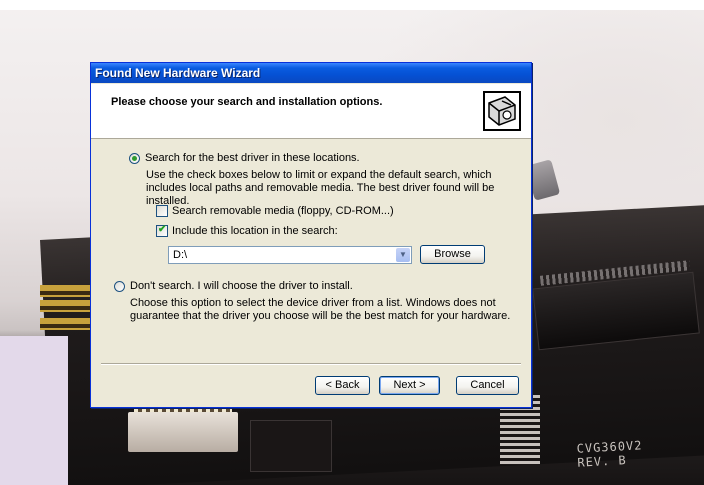 The image size is (704, 485). I want to click on include-location-checkbox: ✔, so click(162, 230).